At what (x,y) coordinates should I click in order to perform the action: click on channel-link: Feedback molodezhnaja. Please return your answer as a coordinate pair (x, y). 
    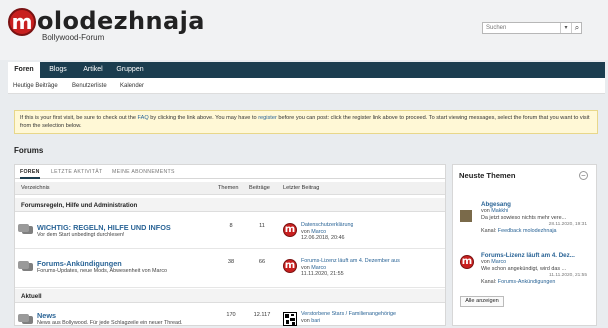
    Looking at the image, I should click on (527, 231).